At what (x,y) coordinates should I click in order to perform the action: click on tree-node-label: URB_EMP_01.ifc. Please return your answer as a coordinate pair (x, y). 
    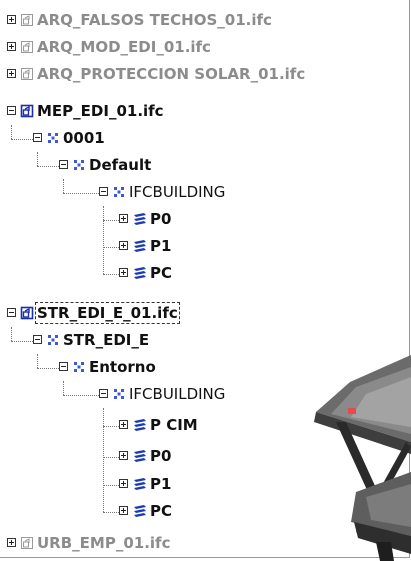
    Looking at the image, I should click on (104, 543).